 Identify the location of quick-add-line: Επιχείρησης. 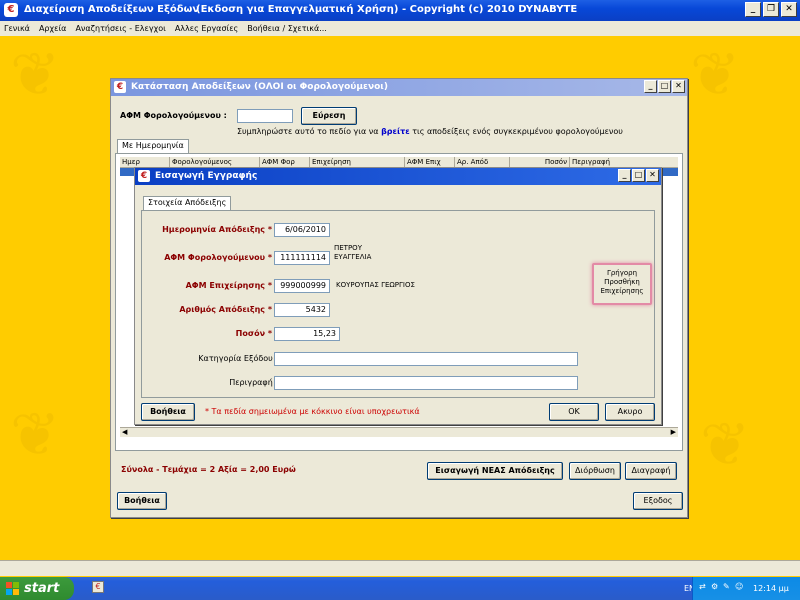
(622, 291).